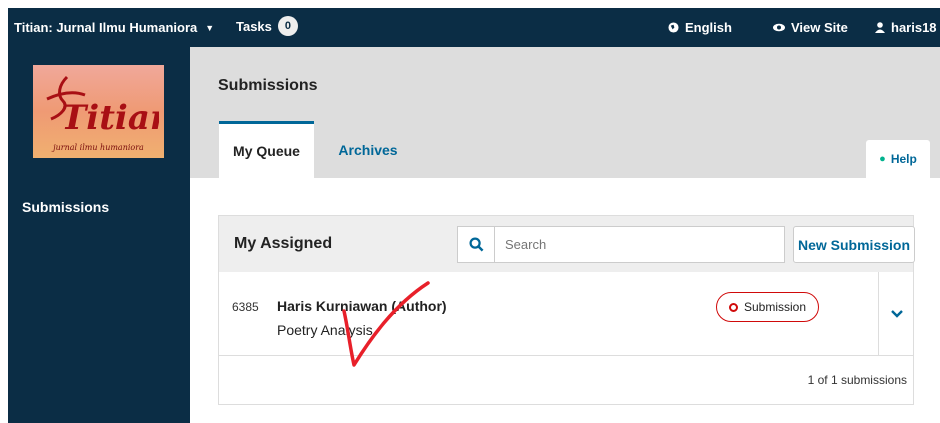 The height and width of the screenshot is (423, 940). Describe the element at coordinates (882, 159) in the screenshot. I see `info-icon: ●` at that location.